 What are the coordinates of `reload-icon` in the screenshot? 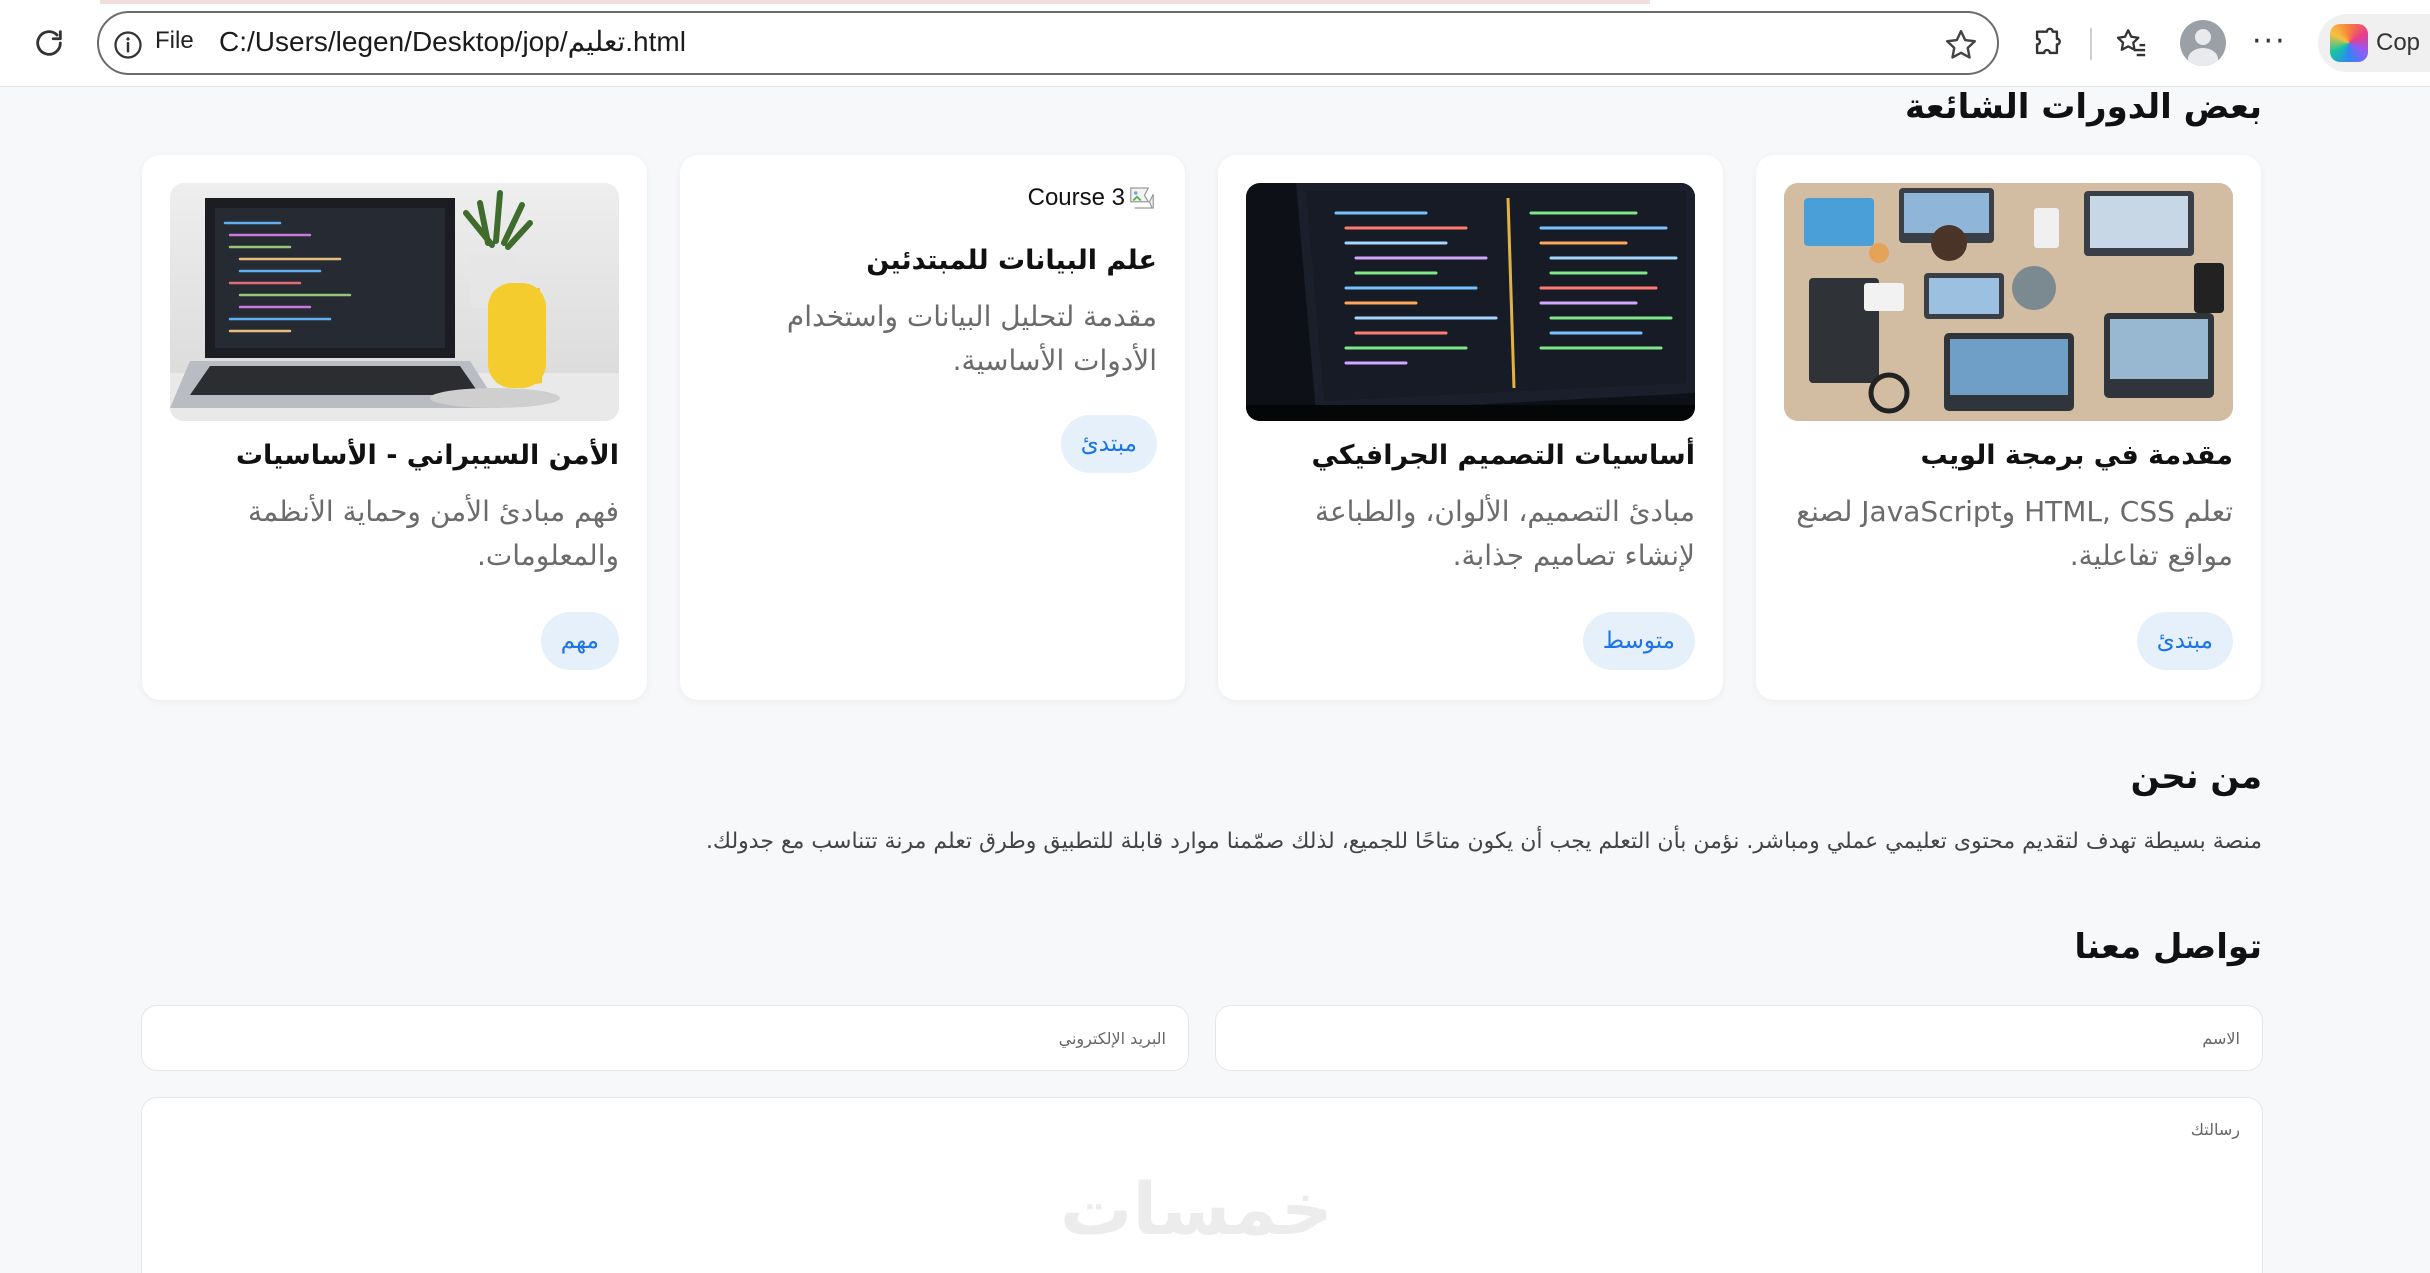 It's located at (49, 43).